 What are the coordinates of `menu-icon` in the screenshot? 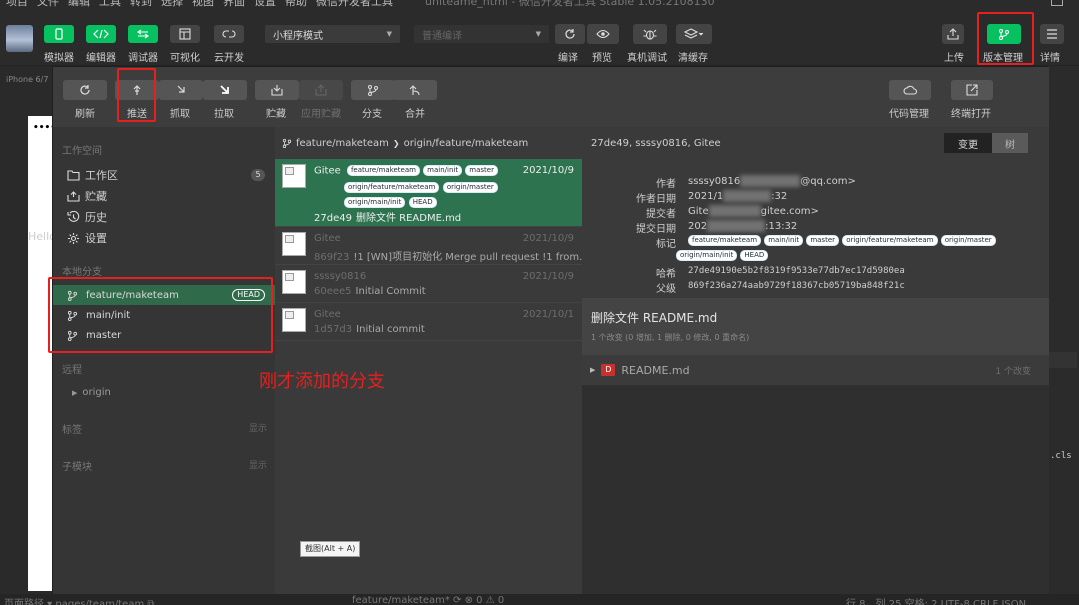 It's located at (1052, 34).